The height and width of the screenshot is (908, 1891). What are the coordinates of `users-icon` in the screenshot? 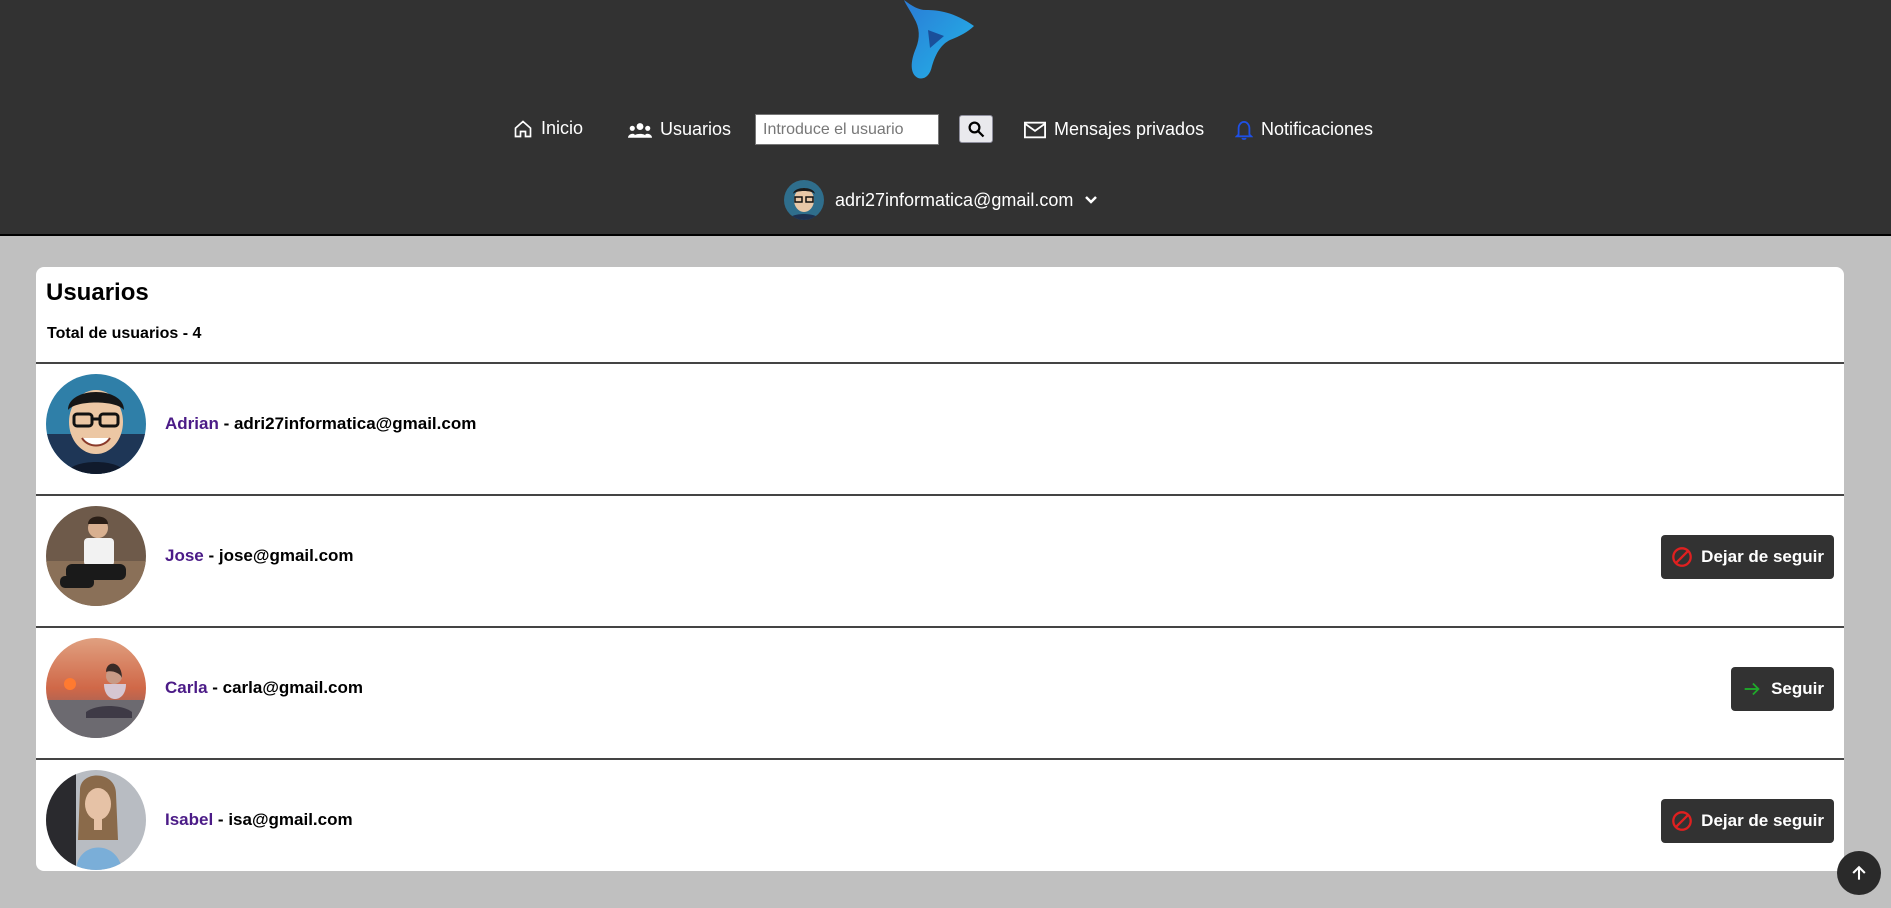 It's located at (640, 130).